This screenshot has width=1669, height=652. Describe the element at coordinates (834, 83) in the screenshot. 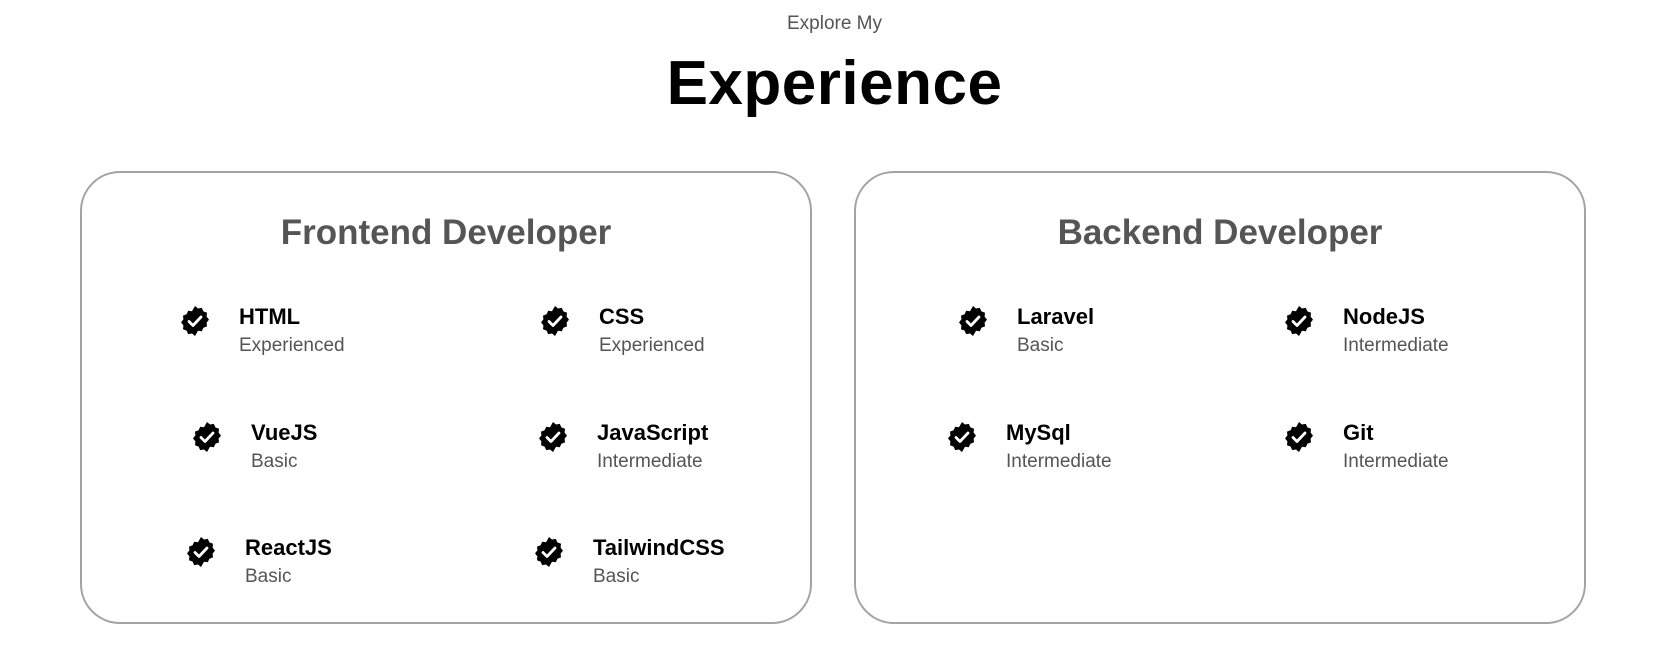

I see `section-title: Experience` at that location.